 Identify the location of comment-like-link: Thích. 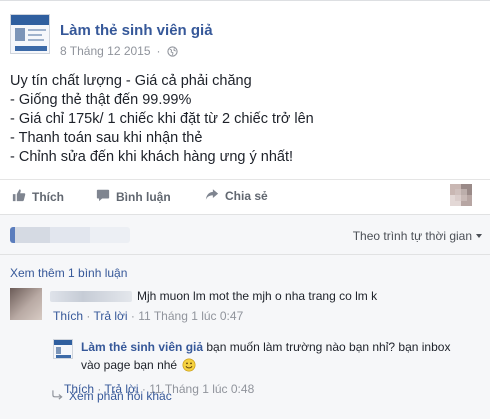
(68, 316).